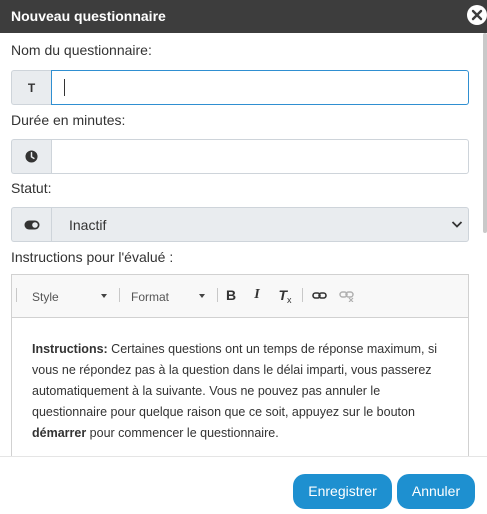 The height and width of the screenshot is (514, 487). I want to click on duration-label: Durée en minutes:, so click(68, 120).